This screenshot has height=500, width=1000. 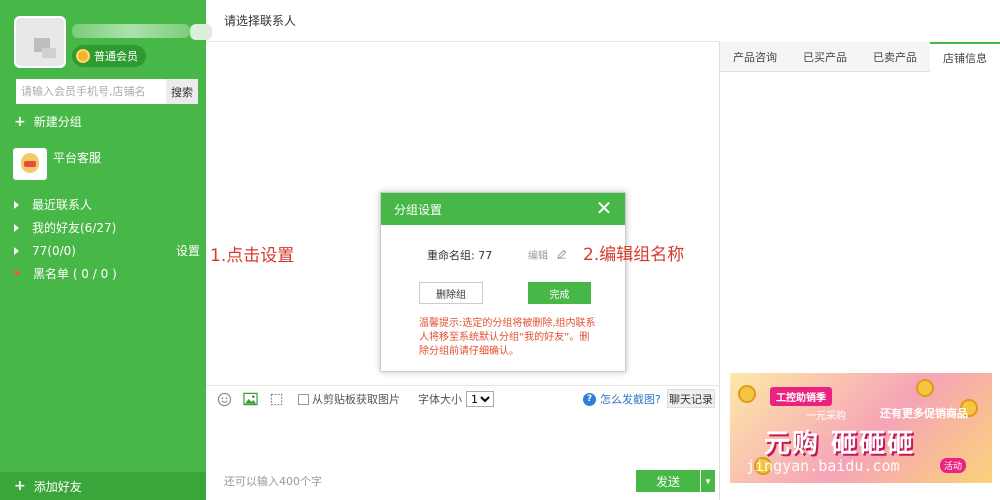 I want to click on caret-down-icon, so click(x=17, y=273).